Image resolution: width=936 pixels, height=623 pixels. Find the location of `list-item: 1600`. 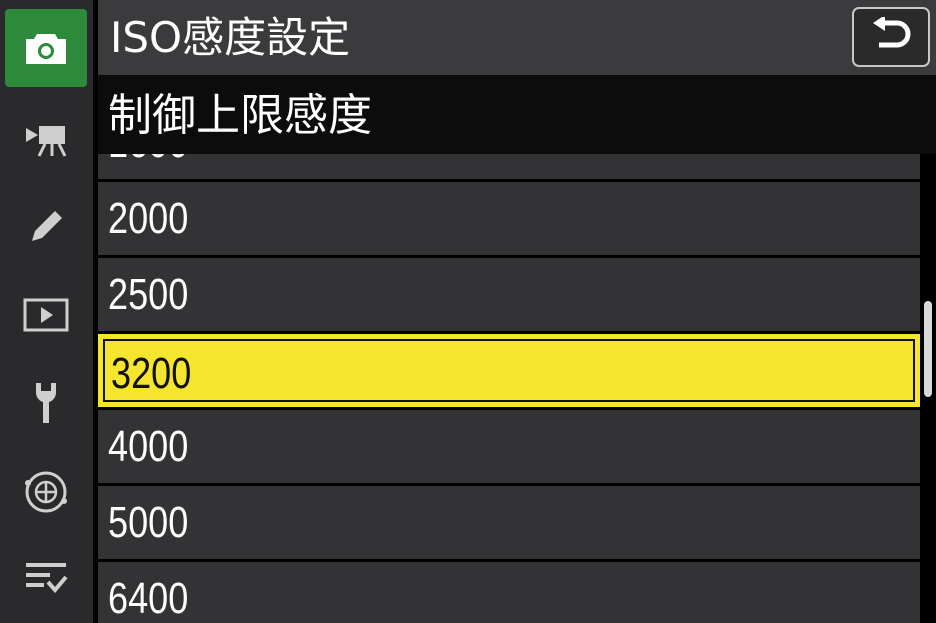

list-item: 1600 is located at coordinates (509, 166).